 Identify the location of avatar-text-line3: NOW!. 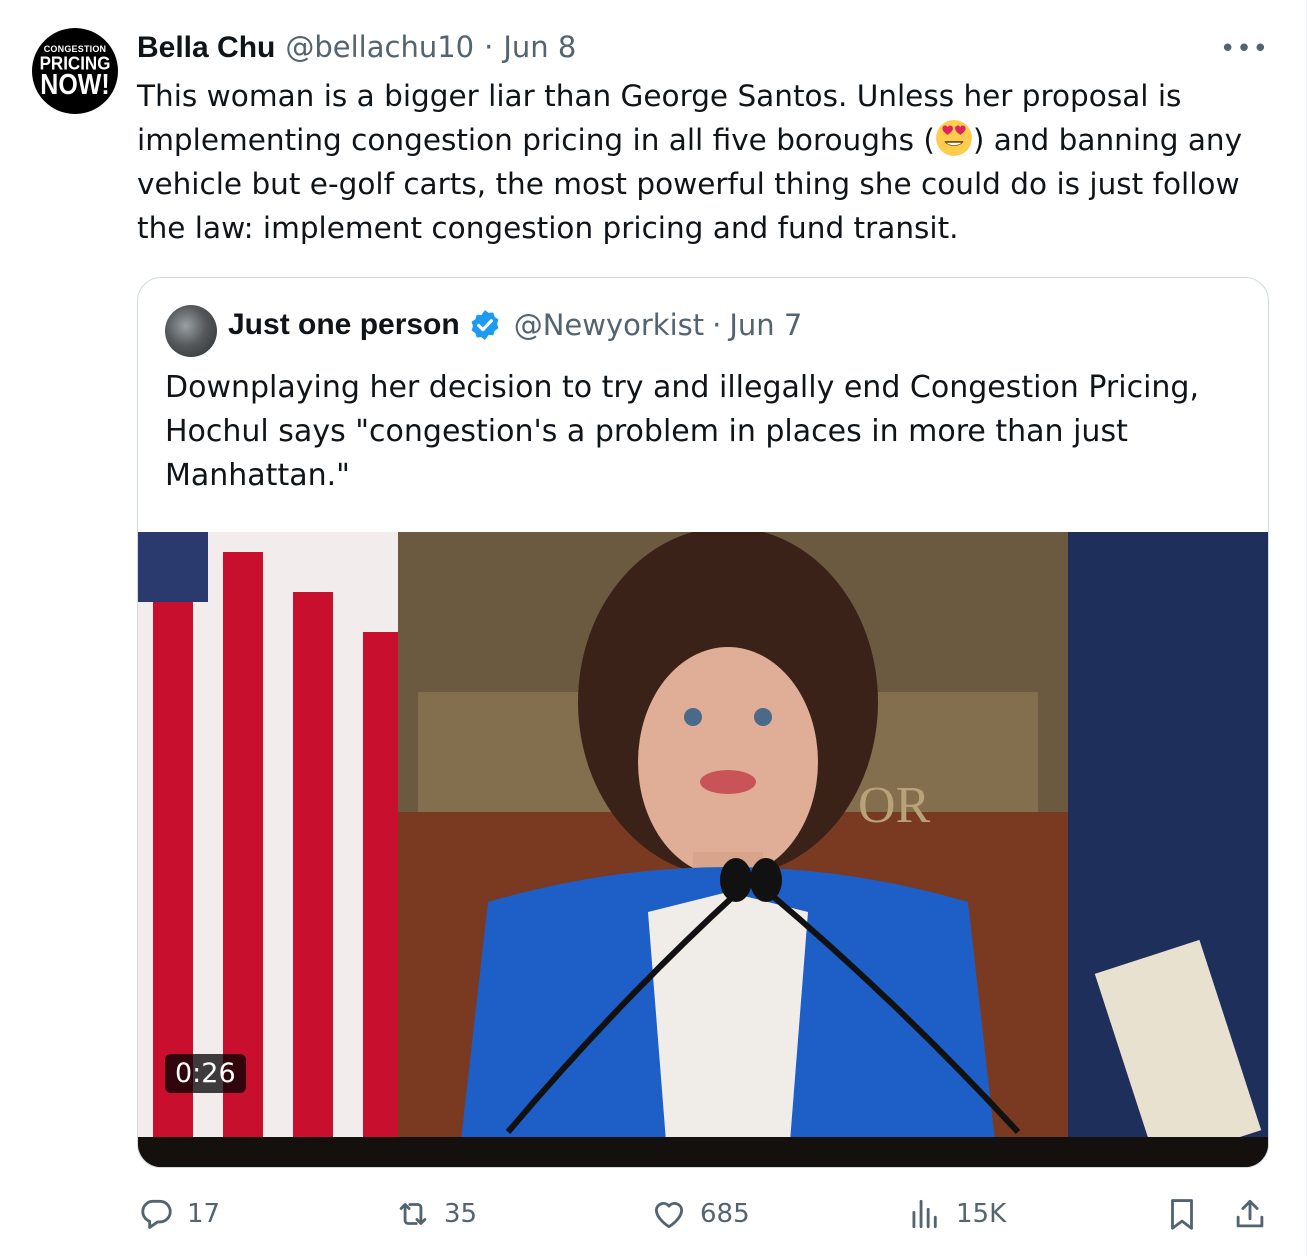
(75, 84).